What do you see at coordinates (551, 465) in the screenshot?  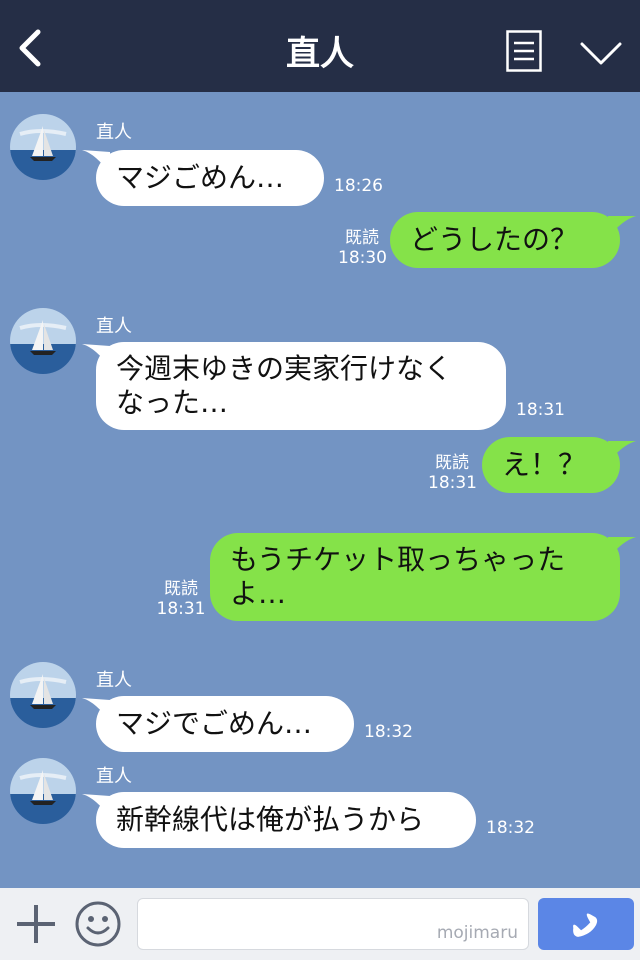 I see `outgoing-message-bubble: え！？` at bounding box center [551, 465].